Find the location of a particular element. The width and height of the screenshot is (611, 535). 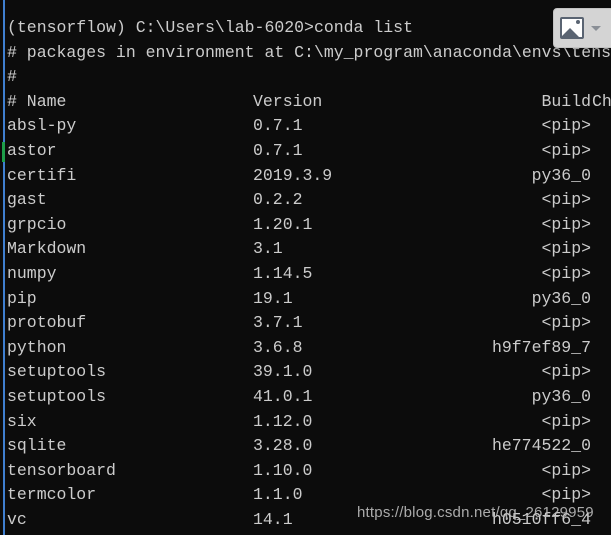

package-name: gast is located at coordinates (27, 200).